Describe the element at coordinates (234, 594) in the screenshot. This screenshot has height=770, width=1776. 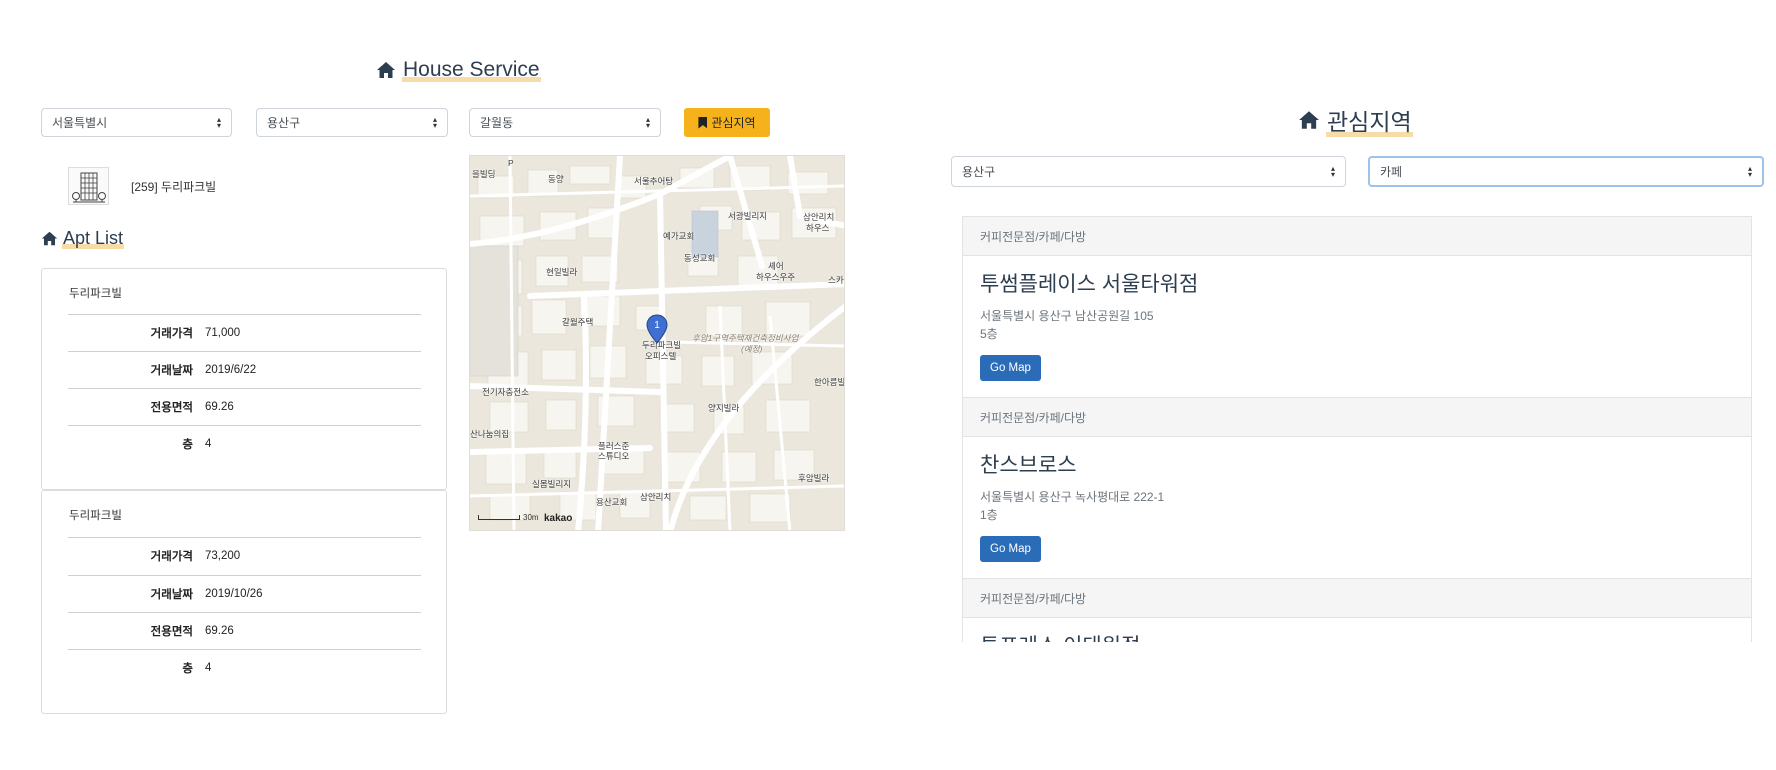
I see `deal-value: 2019/10/26` at that location.